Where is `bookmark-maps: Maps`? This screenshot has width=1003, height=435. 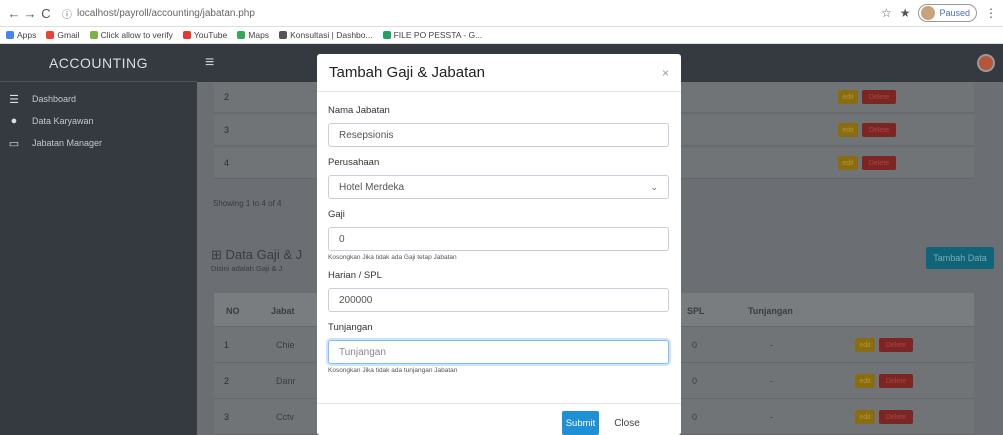 bookmark-maps: Maps is located at coordinates (253, 35).